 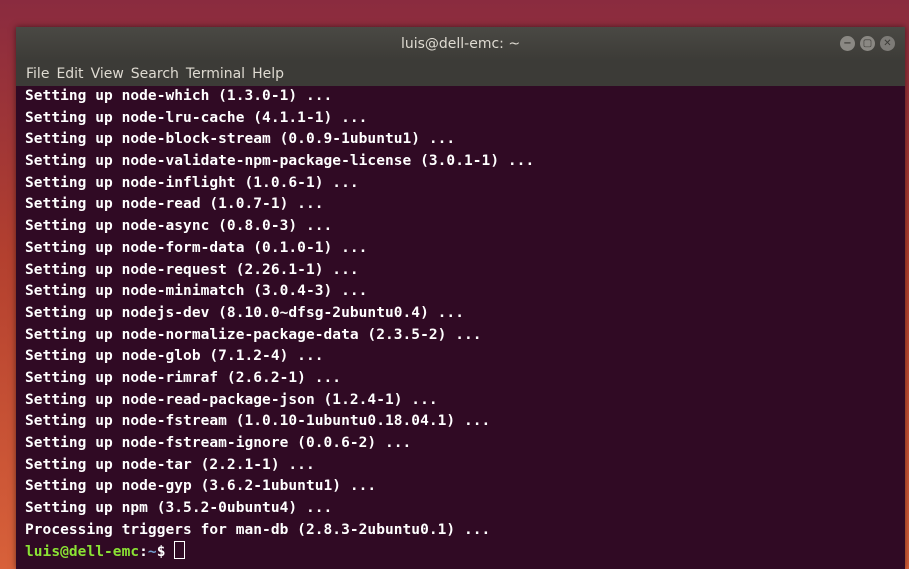 I want to click on window-title: luis@dell-emc: ~, so click(x=460, y=44).